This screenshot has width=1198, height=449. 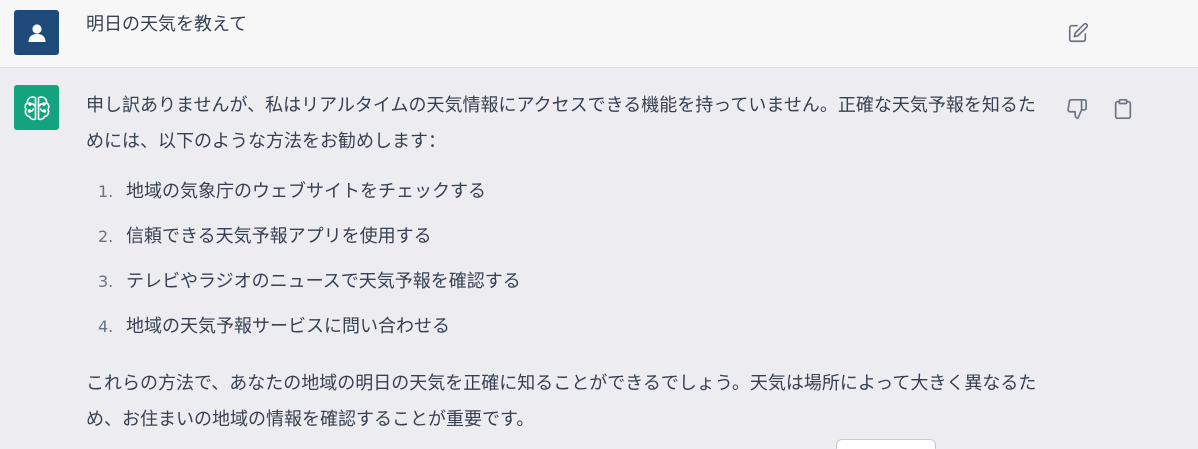 What do you see at coordinates (106, 281) in the screenshot?
I see `list-item-number: 3.` at bounding box center [106, 281].